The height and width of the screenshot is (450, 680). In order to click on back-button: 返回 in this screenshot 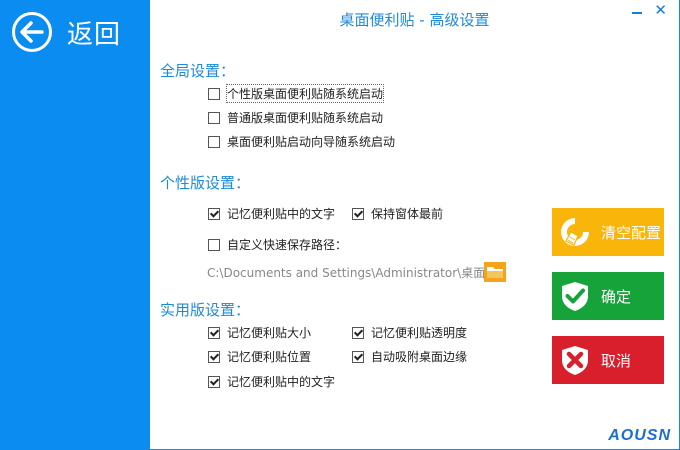, I will do `click(77, 32)`.